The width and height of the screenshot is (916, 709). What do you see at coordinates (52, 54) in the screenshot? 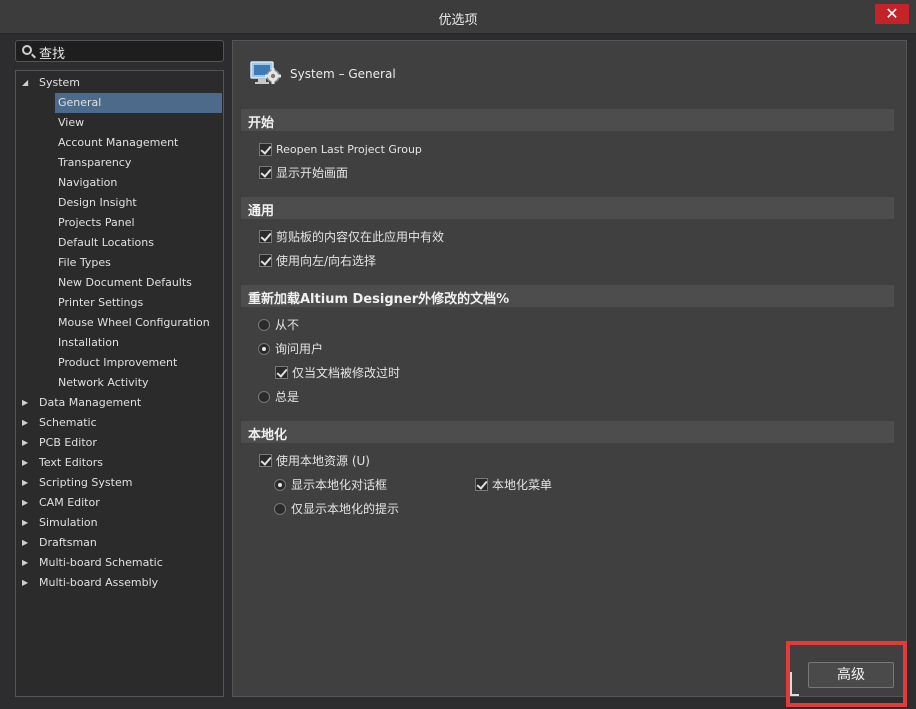
I see `search-placeholder: 查找` at bounding box center [52, 54].